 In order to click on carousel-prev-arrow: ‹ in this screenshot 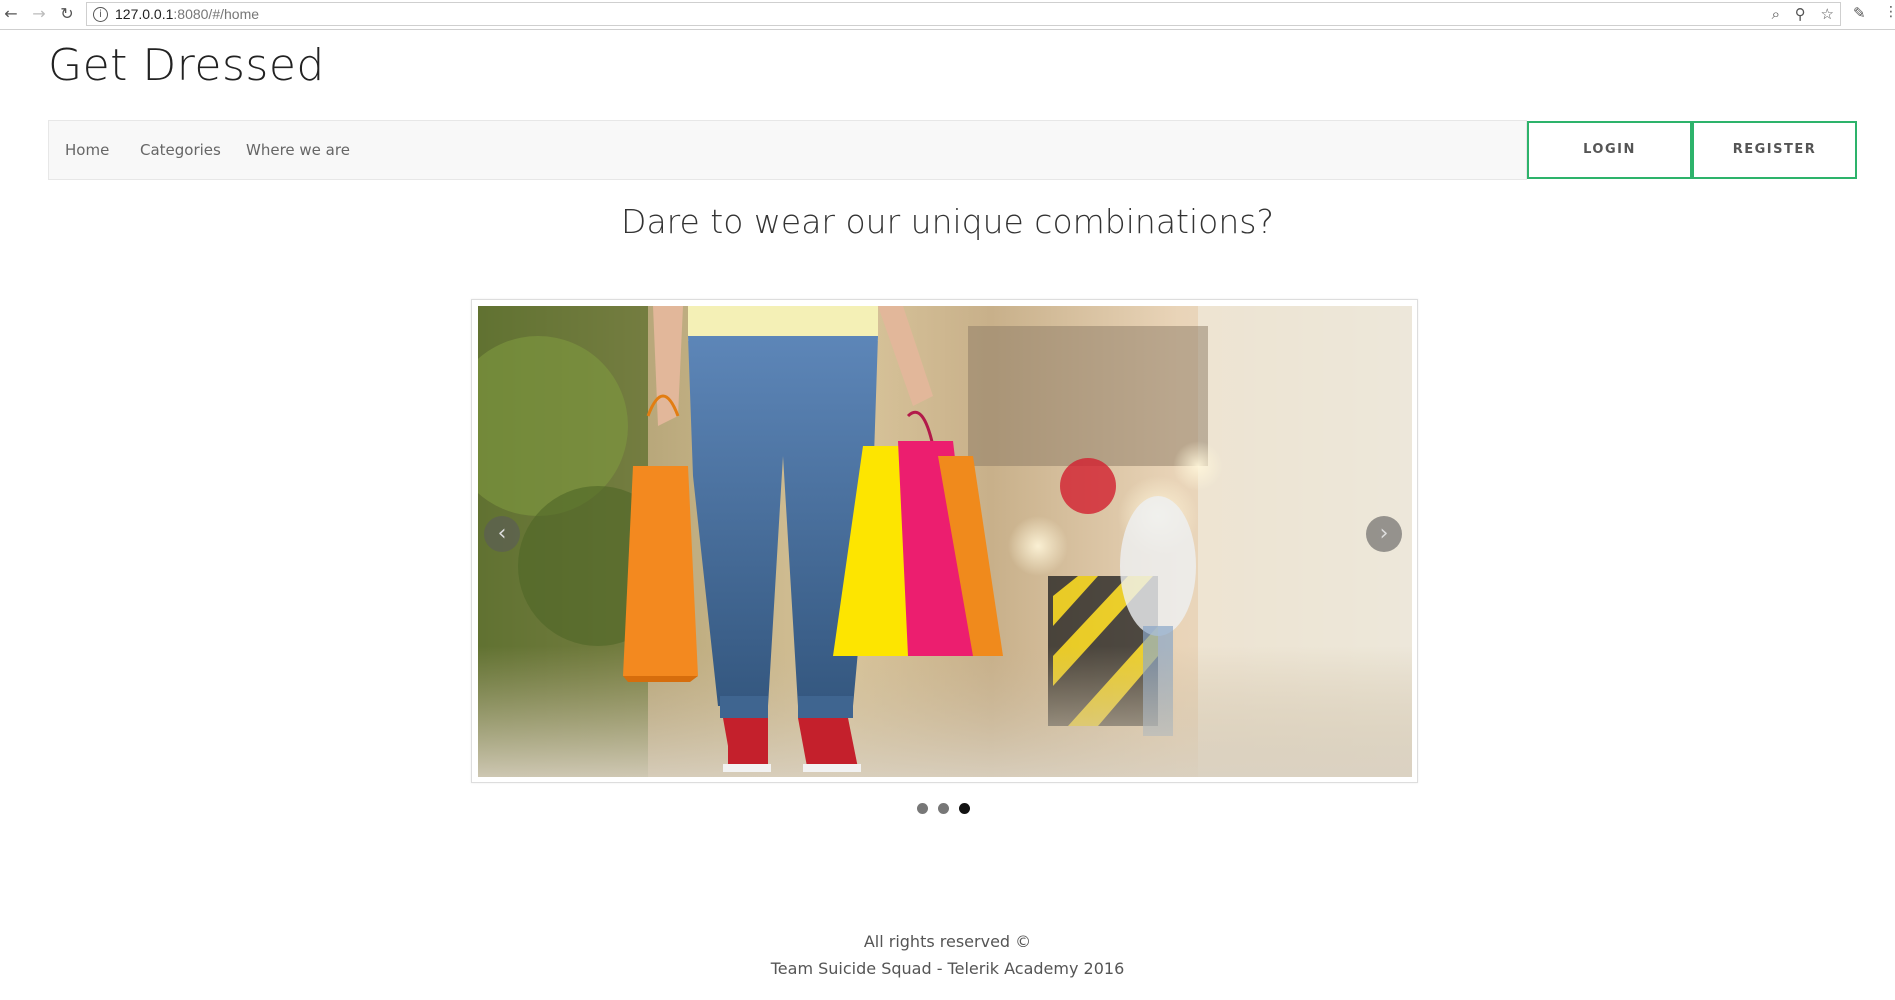, I will do `click(502, 534)`.